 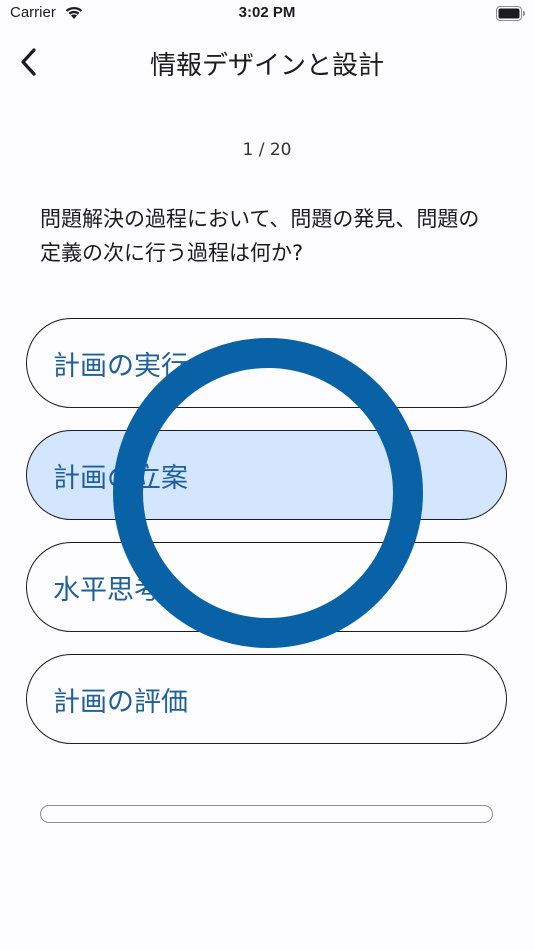 I want to click on status-bar: Carrier 3:02 PM, so click(x=267, y=14).